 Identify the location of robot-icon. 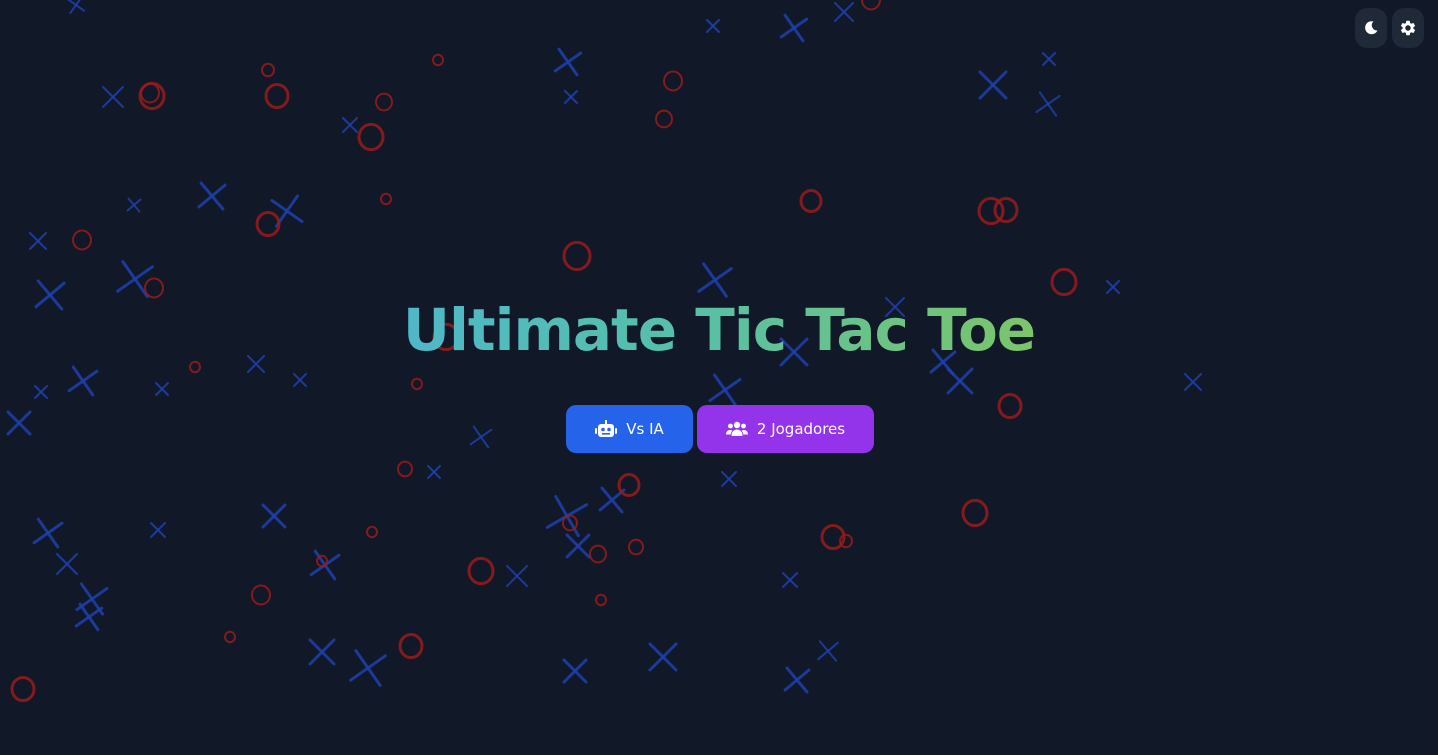
(606, 428).